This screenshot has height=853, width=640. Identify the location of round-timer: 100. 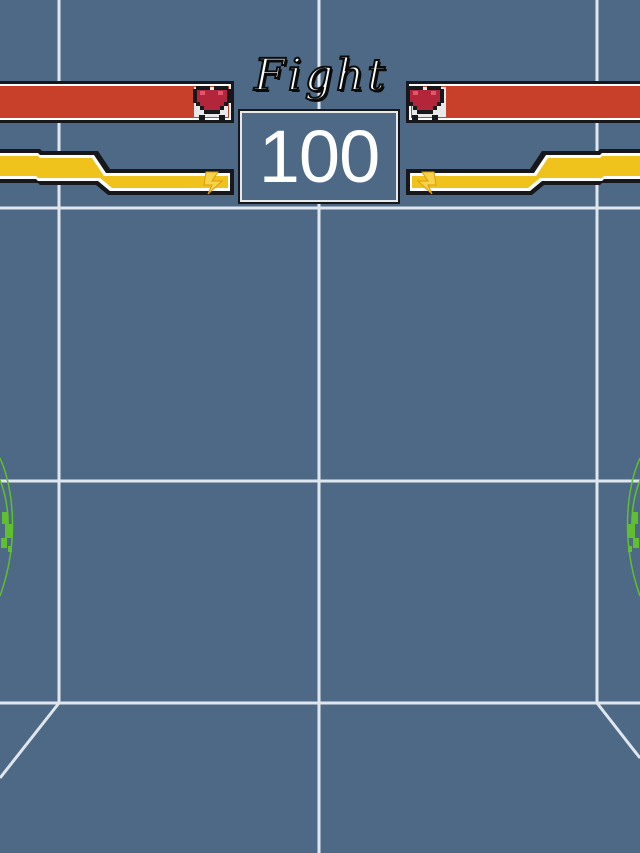
(319, 156).